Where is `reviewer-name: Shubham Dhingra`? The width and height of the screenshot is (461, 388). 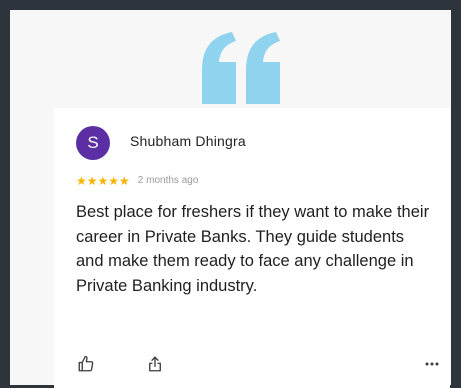
reviewer-name: Shubham Dhingra is located at coordinates (188, 141).